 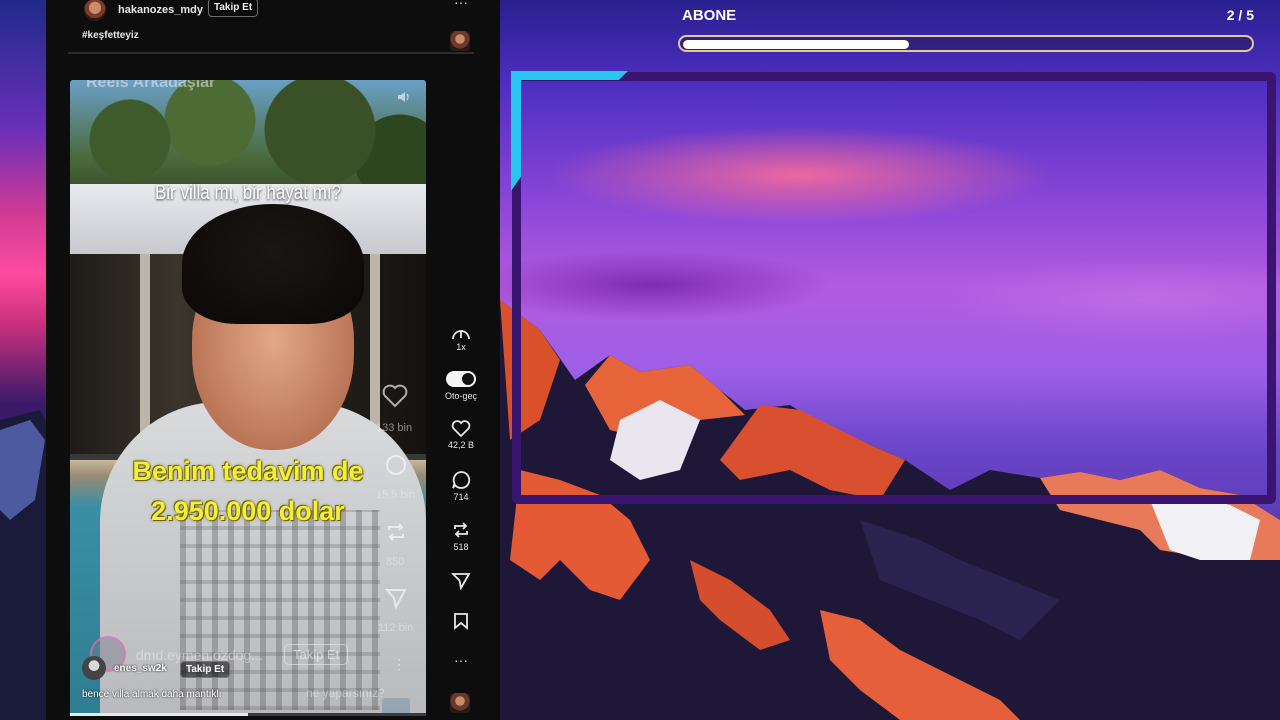 What do you see at coordinates (395, 562) in the screenshot?
I see `ghost-repost-count: 850` at bounding box center [395, 562].